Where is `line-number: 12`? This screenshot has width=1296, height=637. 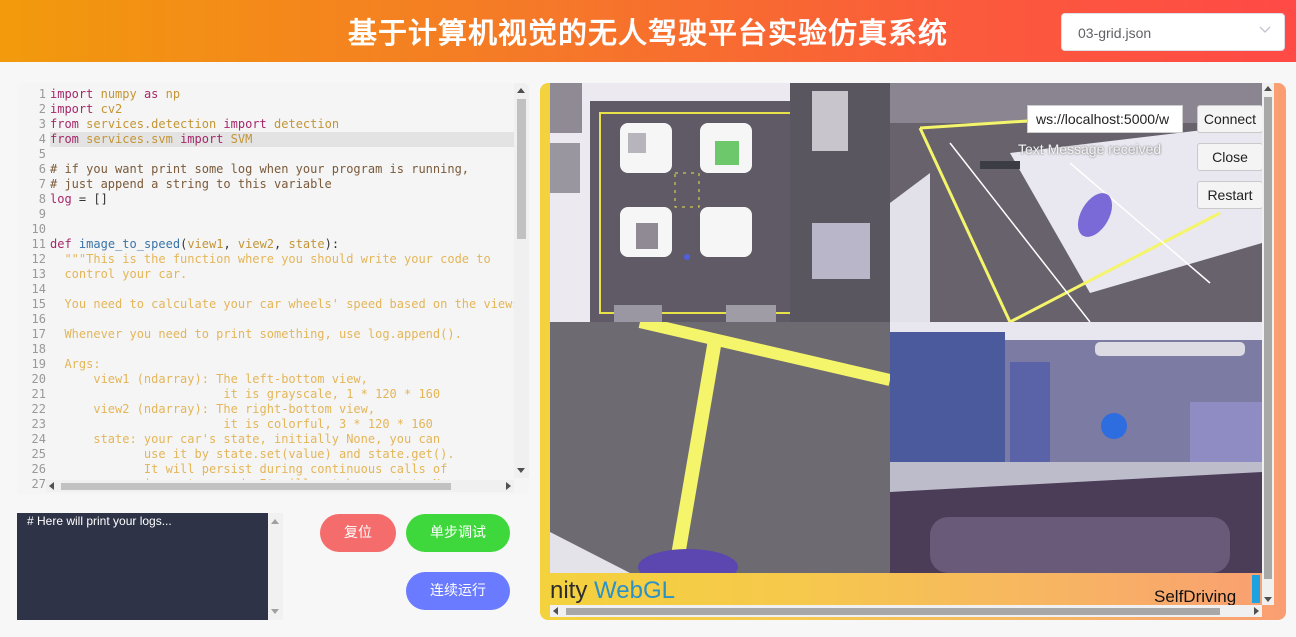
line-number: 12 is located at coordinates (38, 259).